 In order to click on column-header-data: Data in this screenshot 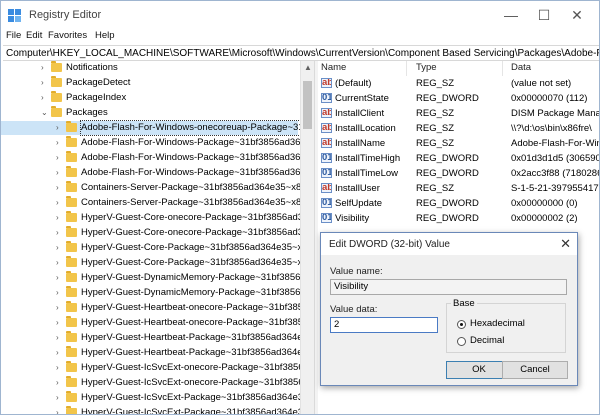, I will do `click(521, 67)`.